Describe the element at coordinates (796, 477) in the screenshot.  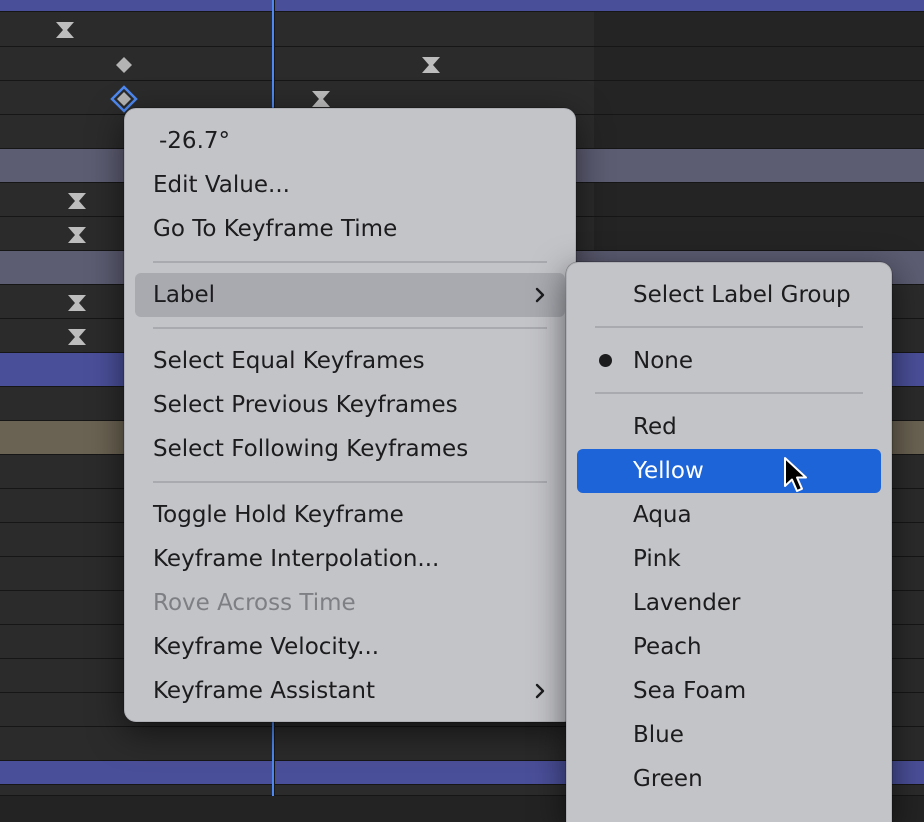
I see `mouse-pointer-icon` at that location.